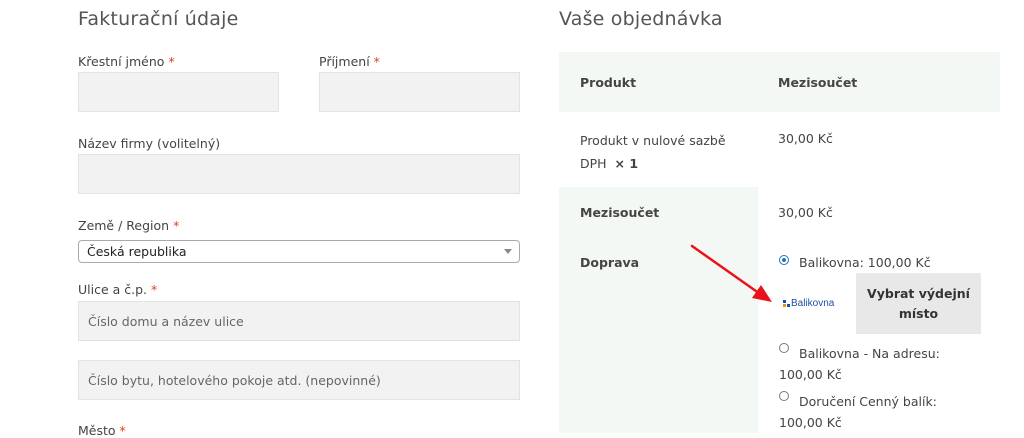  I want to click on product-price: 30,00 Kč, so click(805, 138).